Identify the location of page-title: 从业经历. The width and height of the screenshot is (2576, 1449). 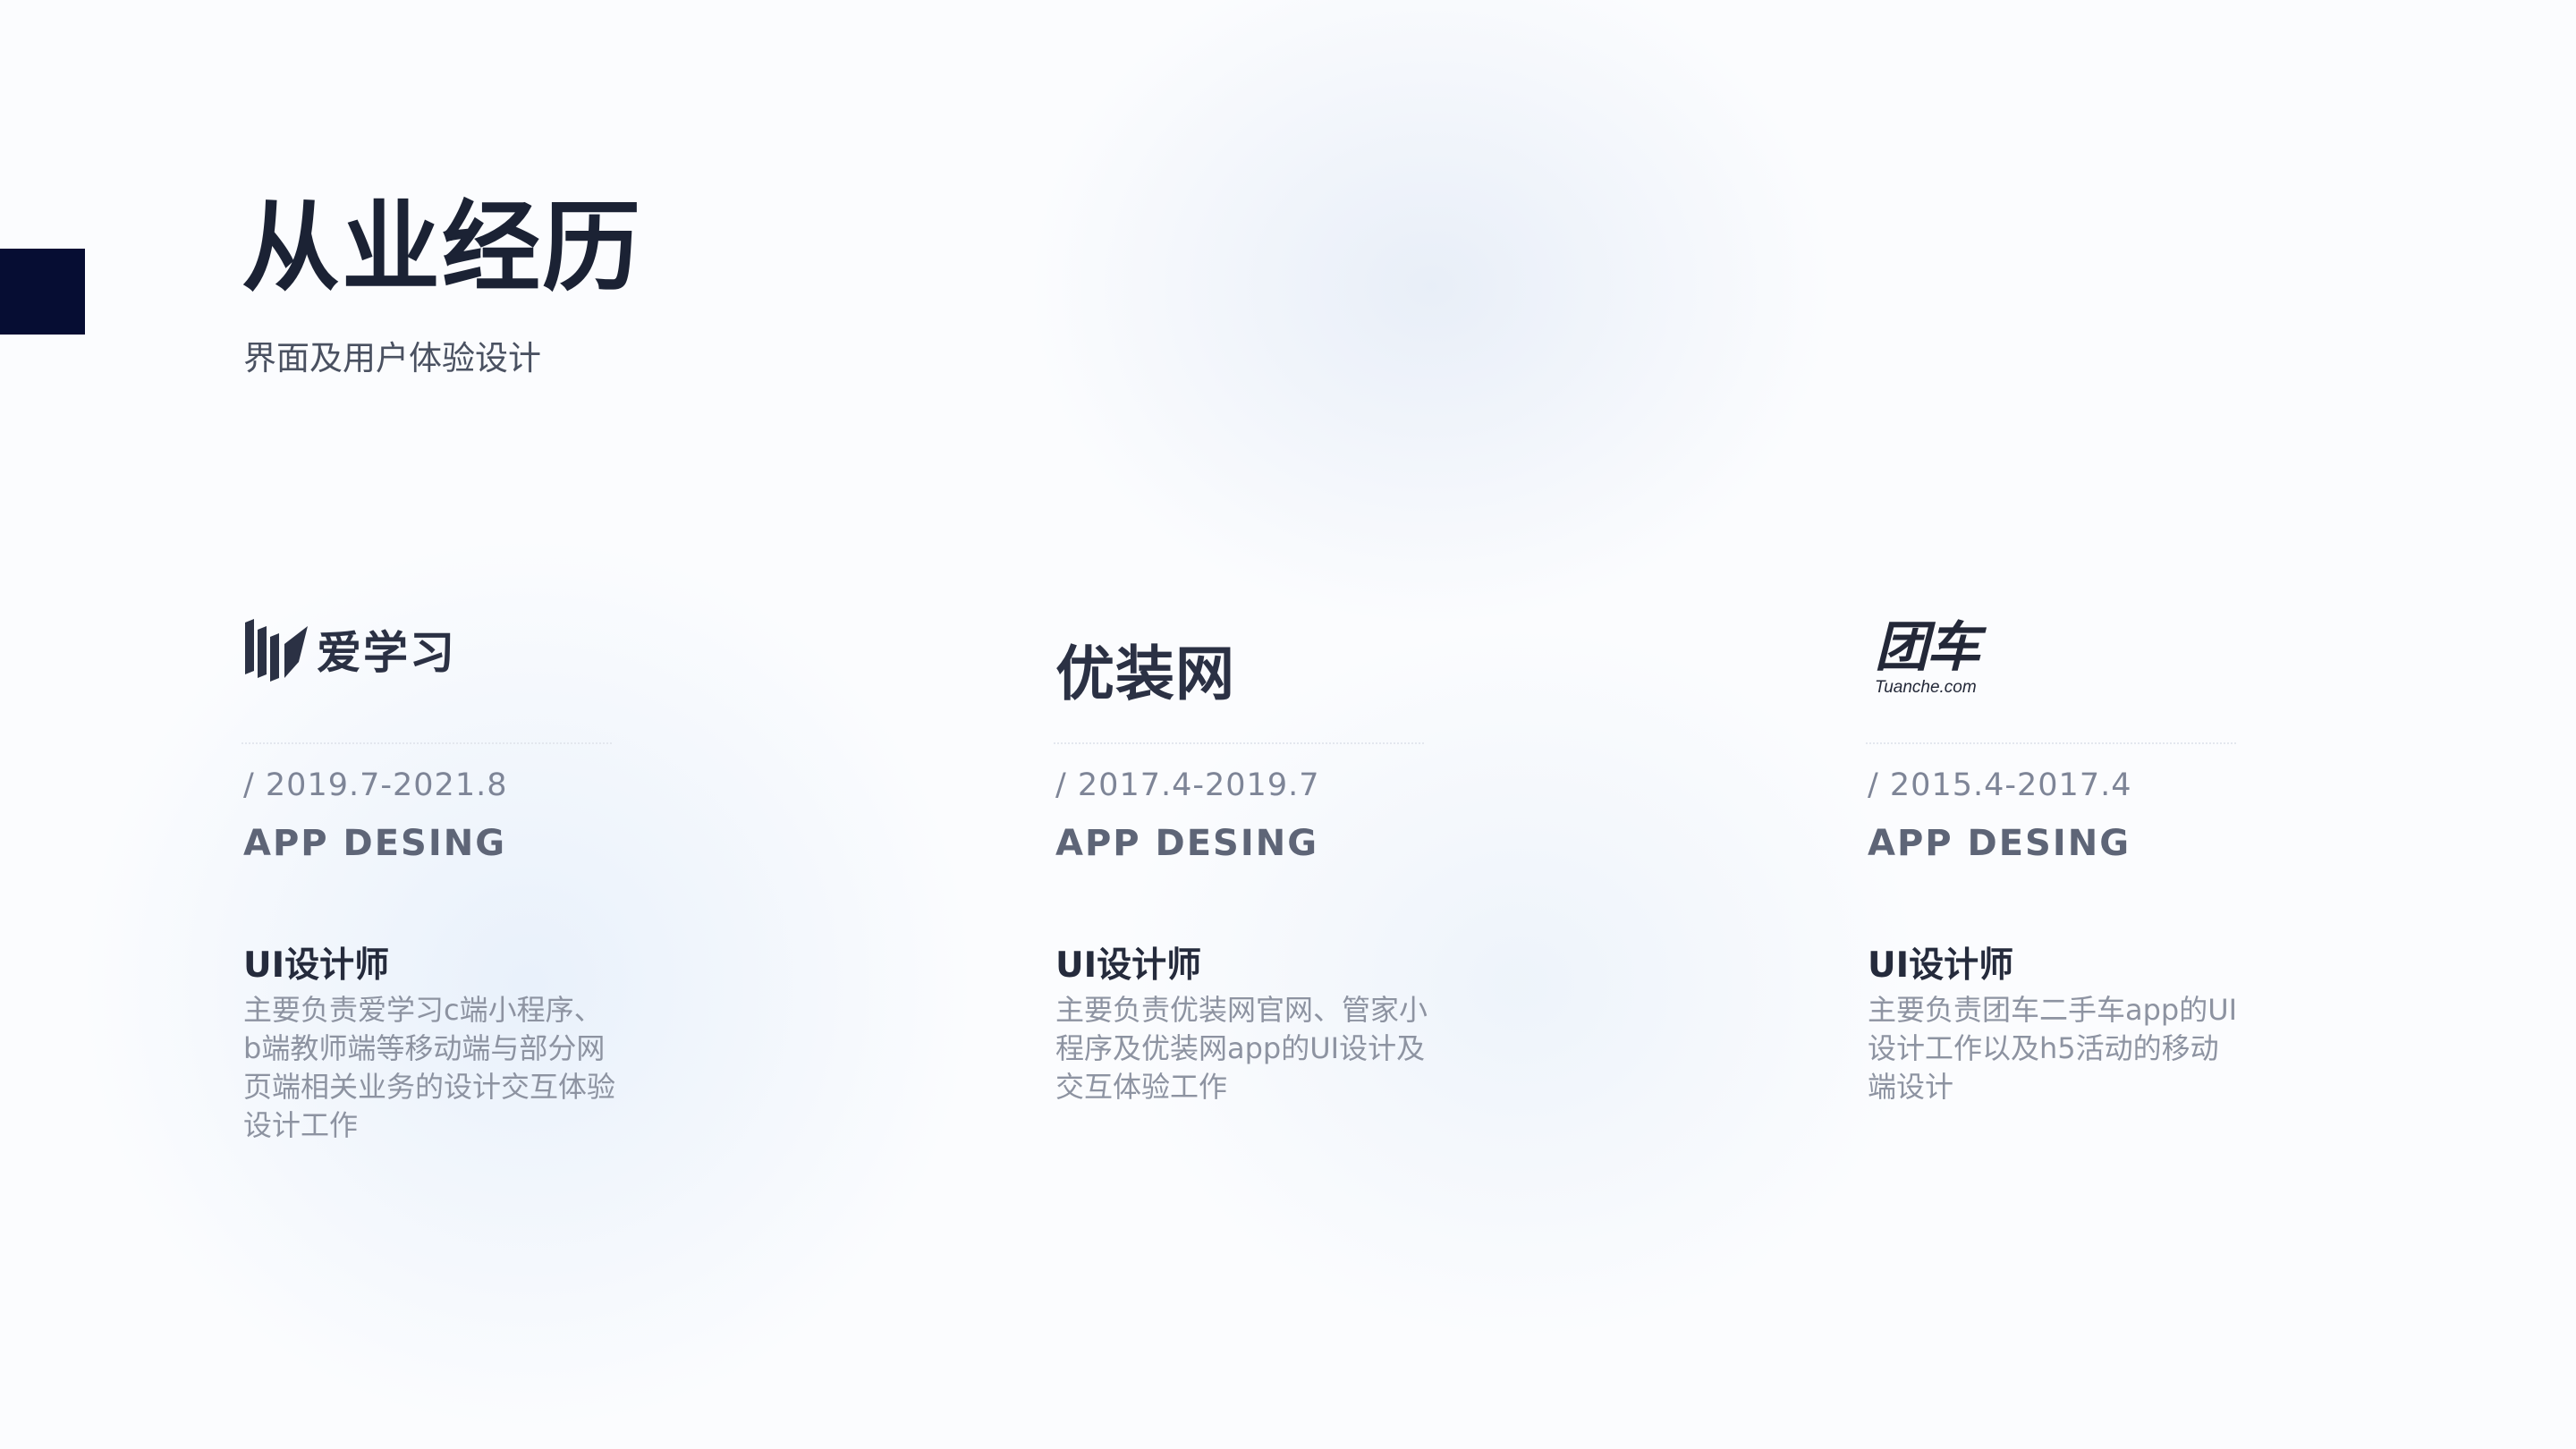
(442, 248).